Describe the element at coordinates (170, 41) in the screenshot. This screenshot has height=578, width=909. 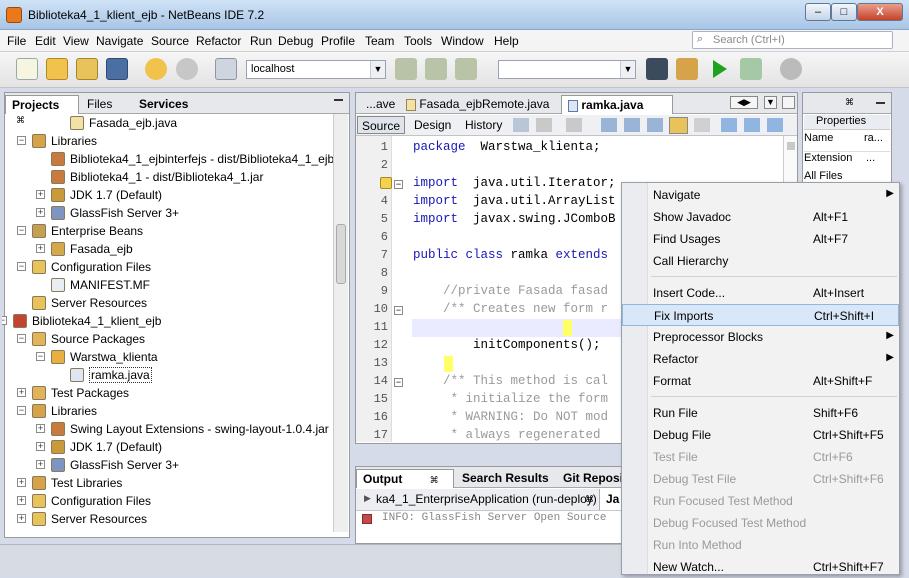
I see `menu-source: Source` at that location.